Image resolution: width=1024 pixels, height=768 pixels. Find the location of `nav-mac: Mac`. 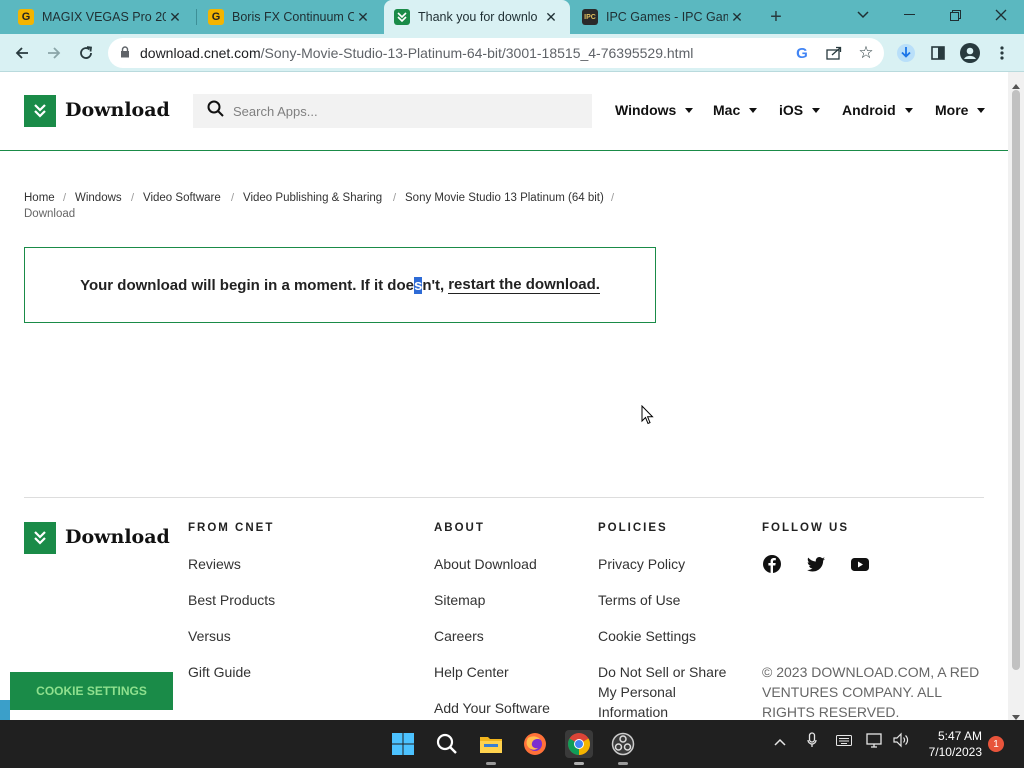

nav-mac: Mac is located at coordinates (735, 110).